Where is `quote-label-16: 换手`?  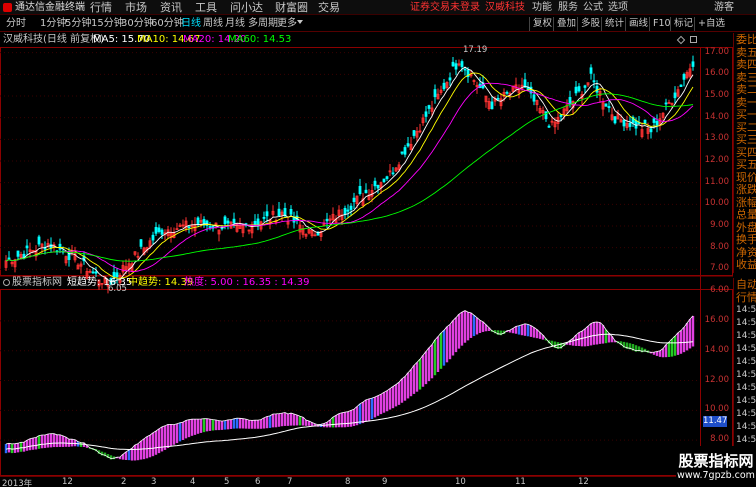 quote-label-16: 换手 is located at coordinates (746, 239).